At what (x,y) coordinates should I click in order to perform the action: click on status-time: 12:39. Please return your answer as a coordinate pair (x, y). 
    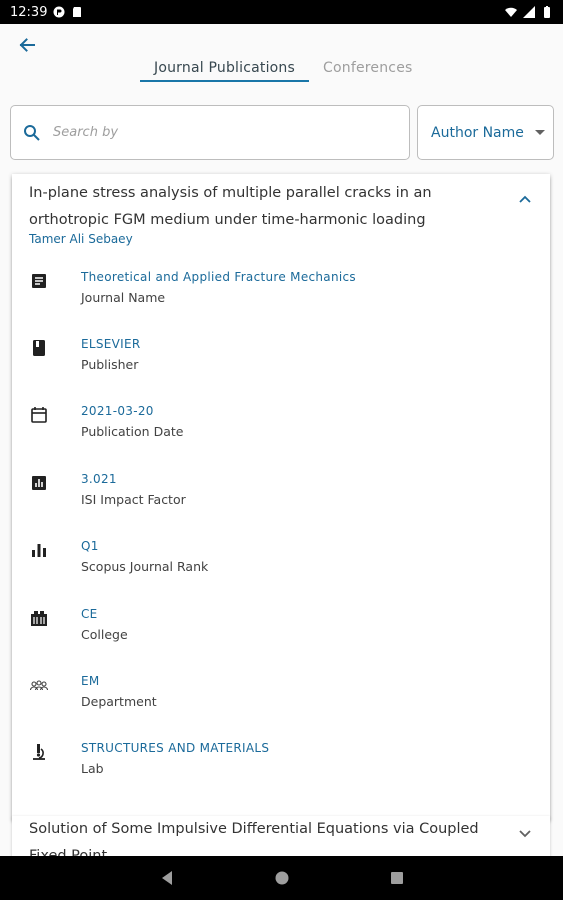
    Looking at the image, I should click on (29, 12).